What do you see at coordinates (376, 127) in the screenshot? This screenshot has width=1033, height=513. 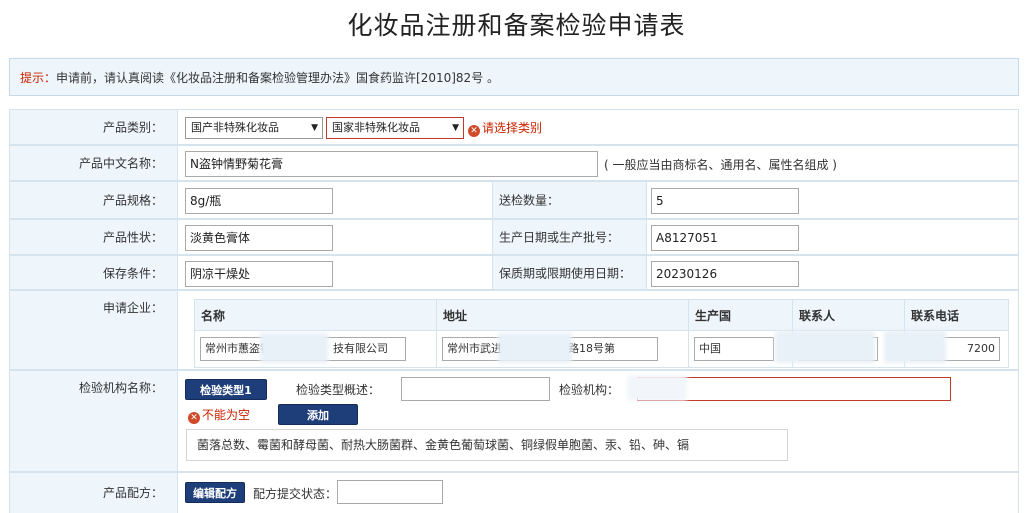 I see `category-select-2-value: 国家非特殊化妆品` at bounding box center [376, 127].